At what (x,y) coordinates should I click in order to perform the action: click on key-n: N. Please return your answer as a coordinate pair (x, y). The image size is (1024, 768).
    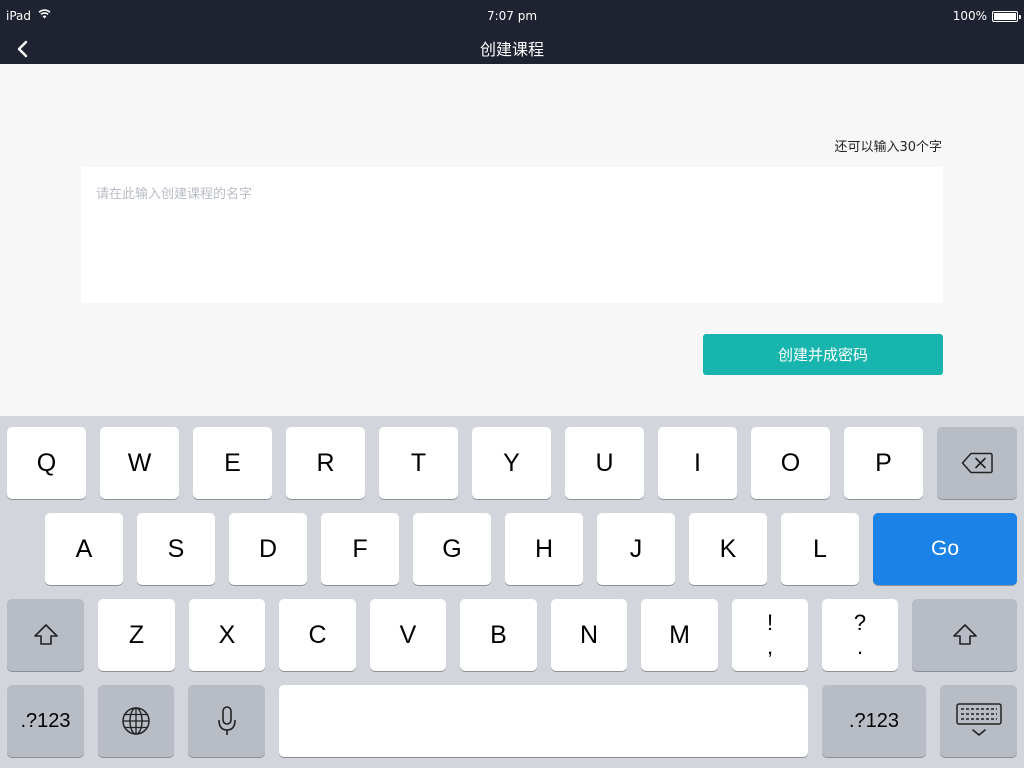
    Looking at the image, I should click on (589, 635).